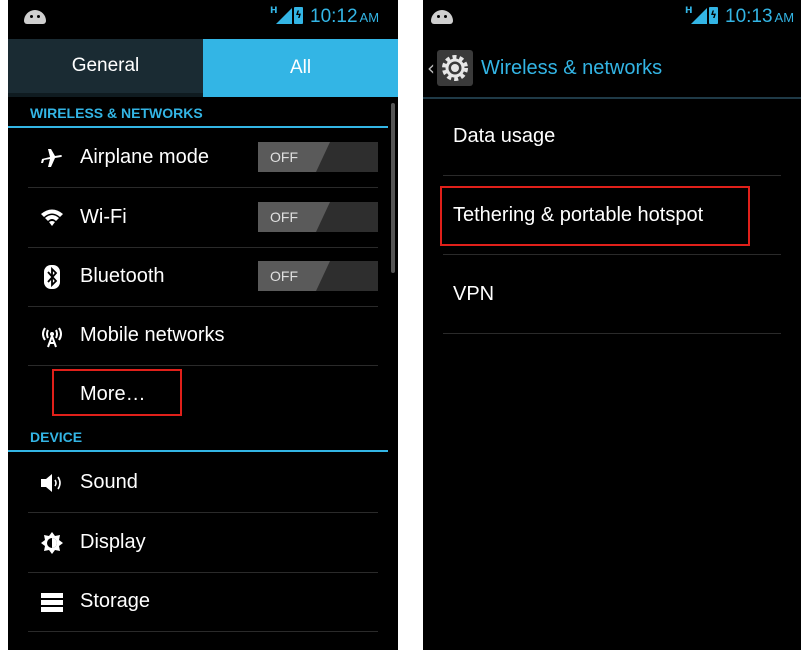 The height and width of the screenshot is (650, 801). What do you see at coordinates (203, 543) in the screenshot?
I see `settings-item-display: Display` at bounding box center [203, 543].